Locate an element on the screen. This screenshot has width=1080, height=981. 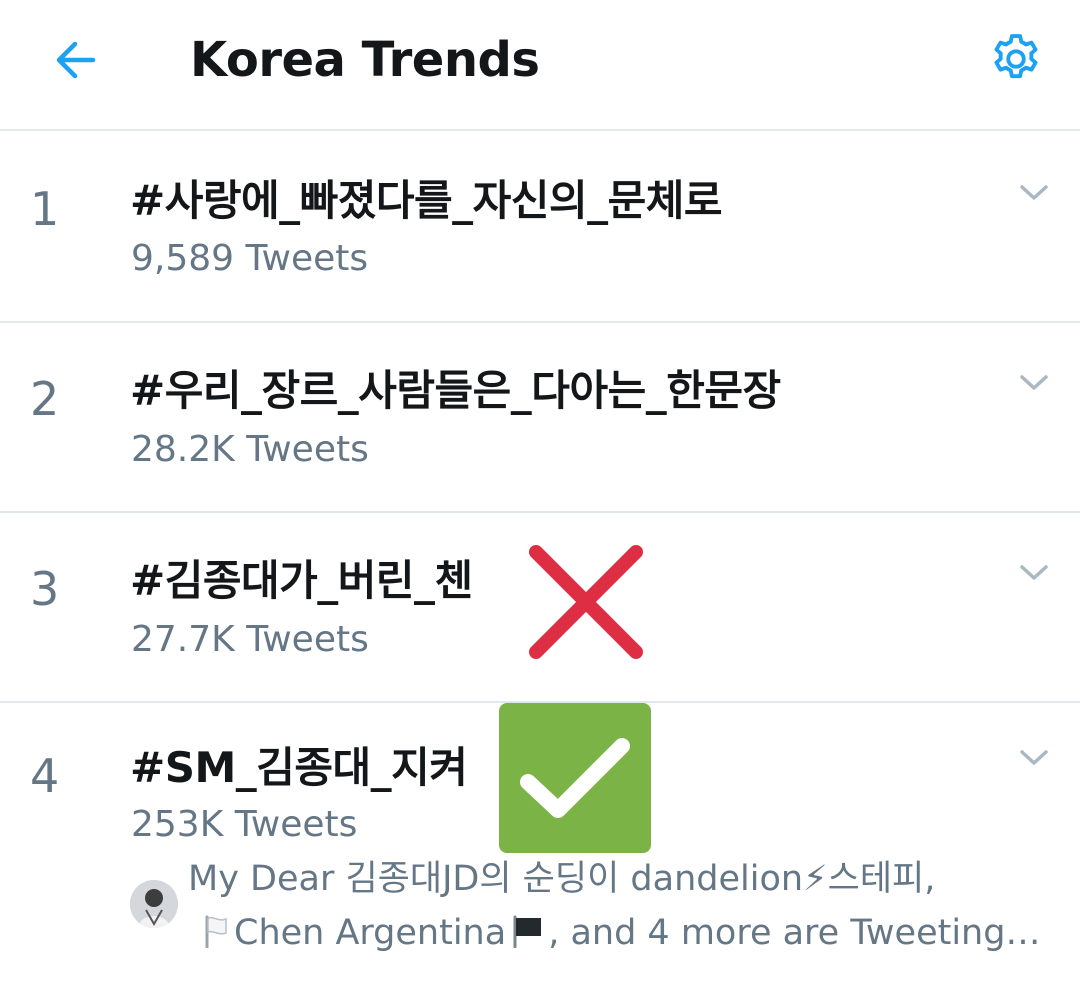
check-mark-icon is located at coordinates (575, 778).